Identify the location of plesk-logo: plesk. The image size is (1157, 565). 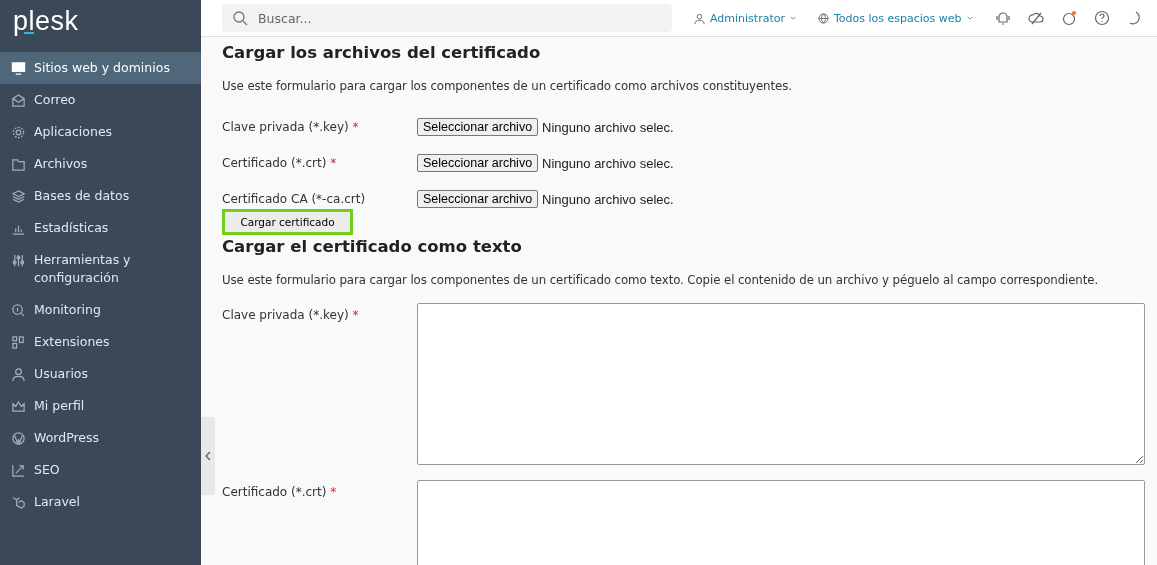
(45, 21).